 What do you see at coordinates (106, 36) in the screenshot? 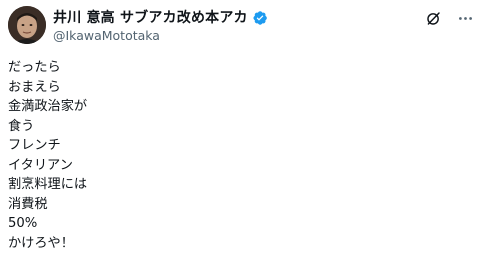
I see `author-handle: @IkawaMototaka` at bounding box center [106, 36].